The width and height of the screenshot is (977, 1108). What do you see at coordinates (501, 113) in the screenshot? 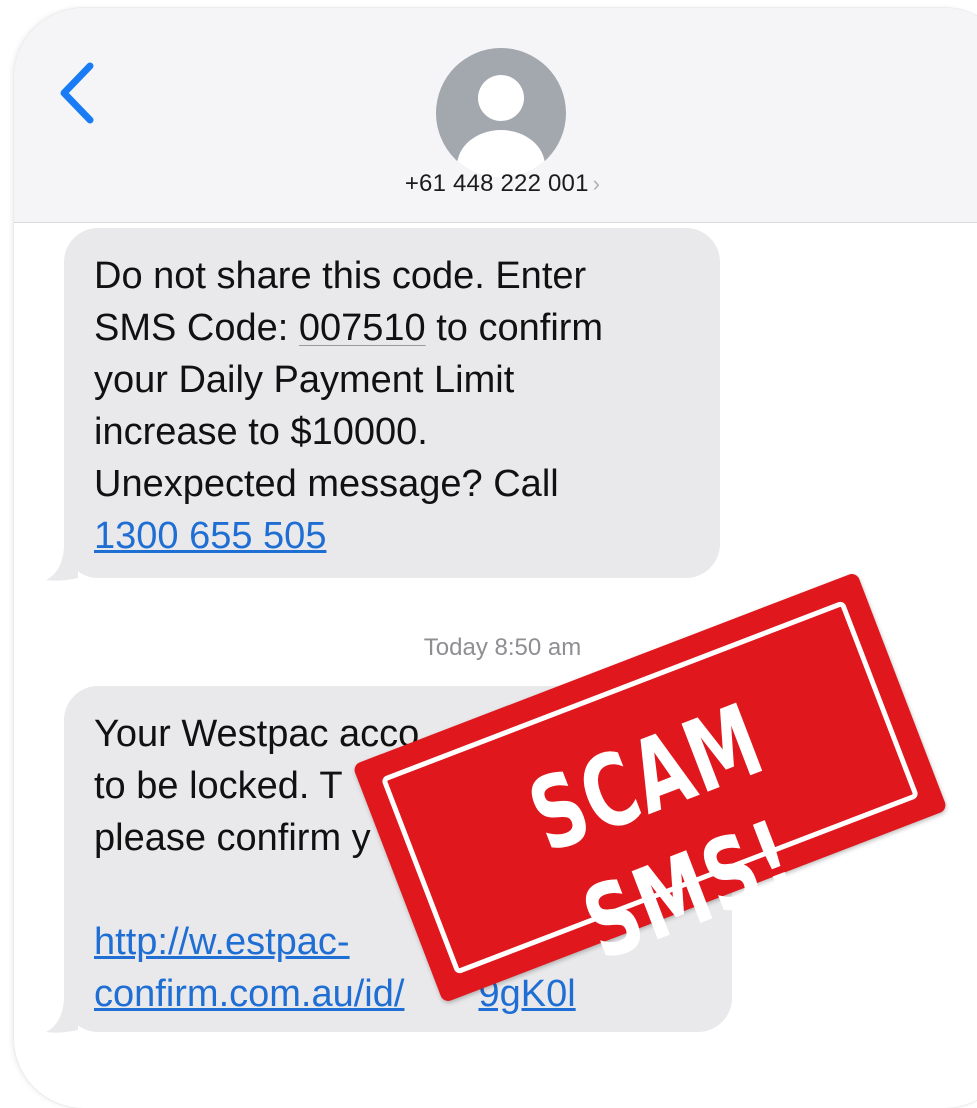
I see `contact-avatar-icon` at bounding box center [501, 113].